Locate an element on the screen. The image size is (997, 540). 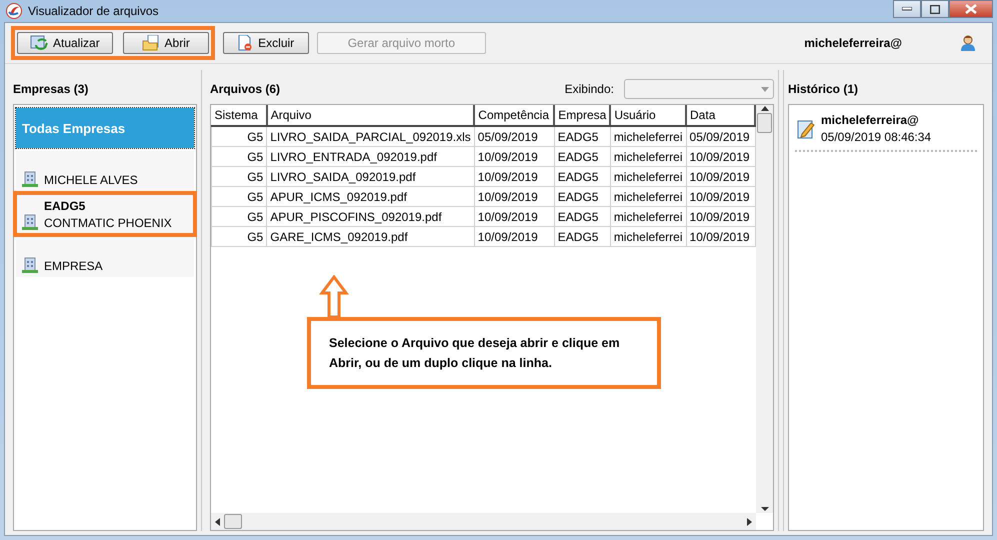
company-item: EADG5 CONTMATIC PHOENIX is located at coordinates (105, 214).